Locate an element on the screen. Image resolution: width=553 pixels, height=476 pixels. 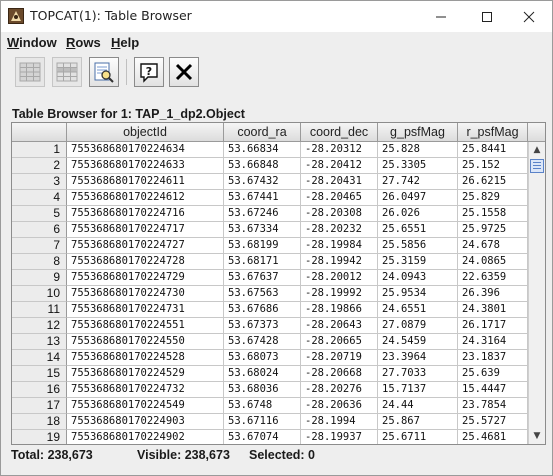
column-header: coord_dec is located at coordinates (339, 132).